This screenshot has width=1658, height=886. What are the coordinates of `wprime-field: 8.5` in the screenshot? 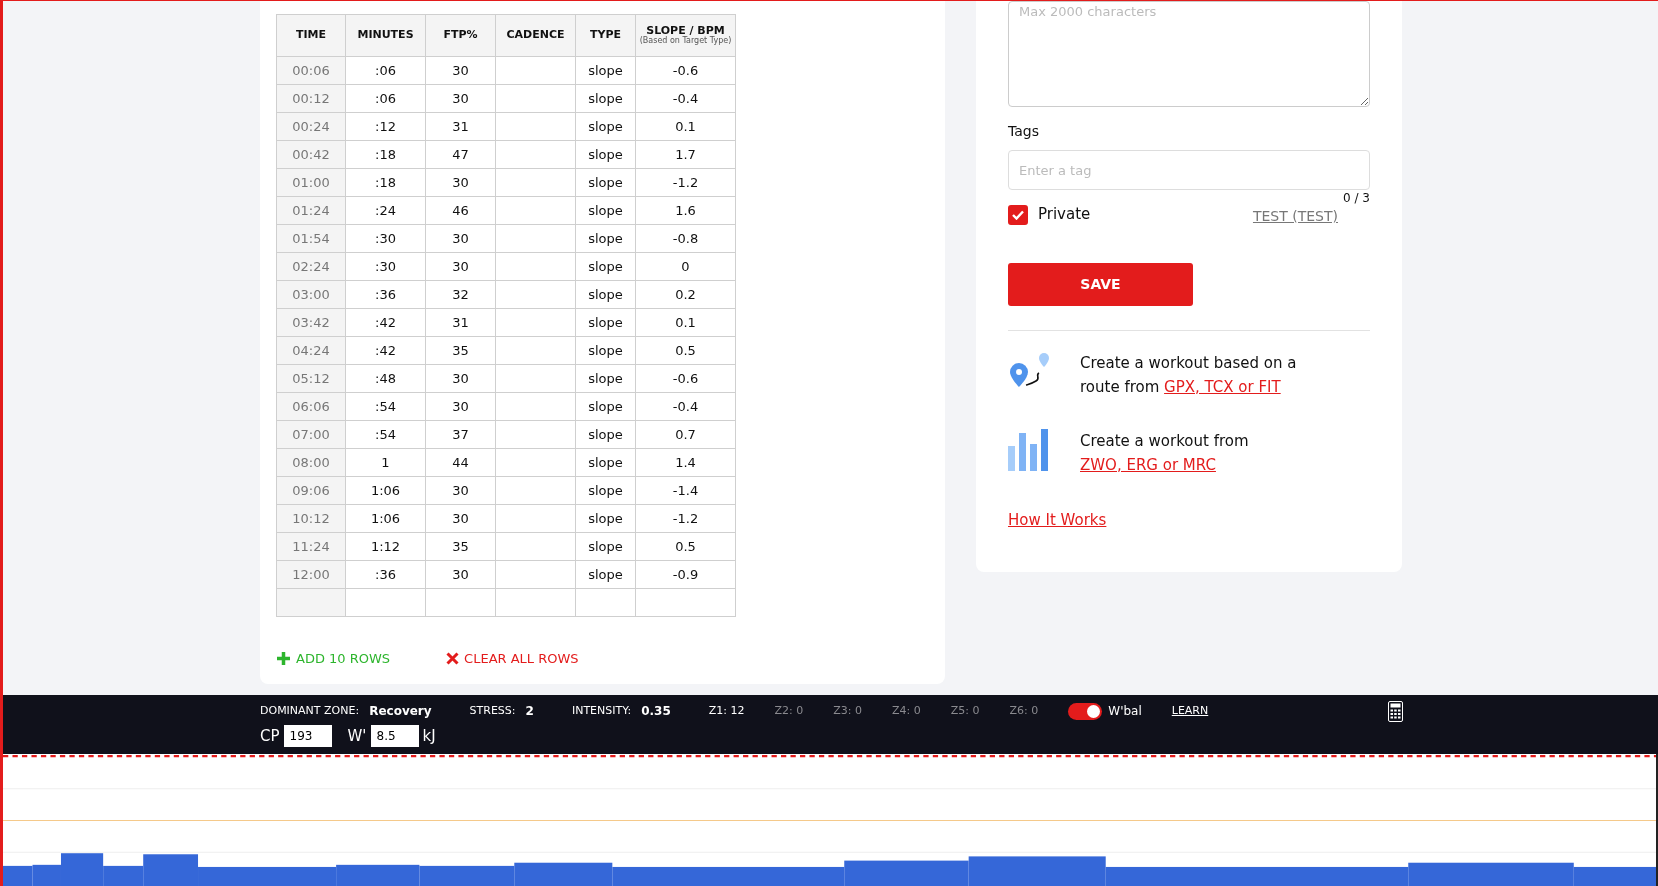 It's located at (394, 736).